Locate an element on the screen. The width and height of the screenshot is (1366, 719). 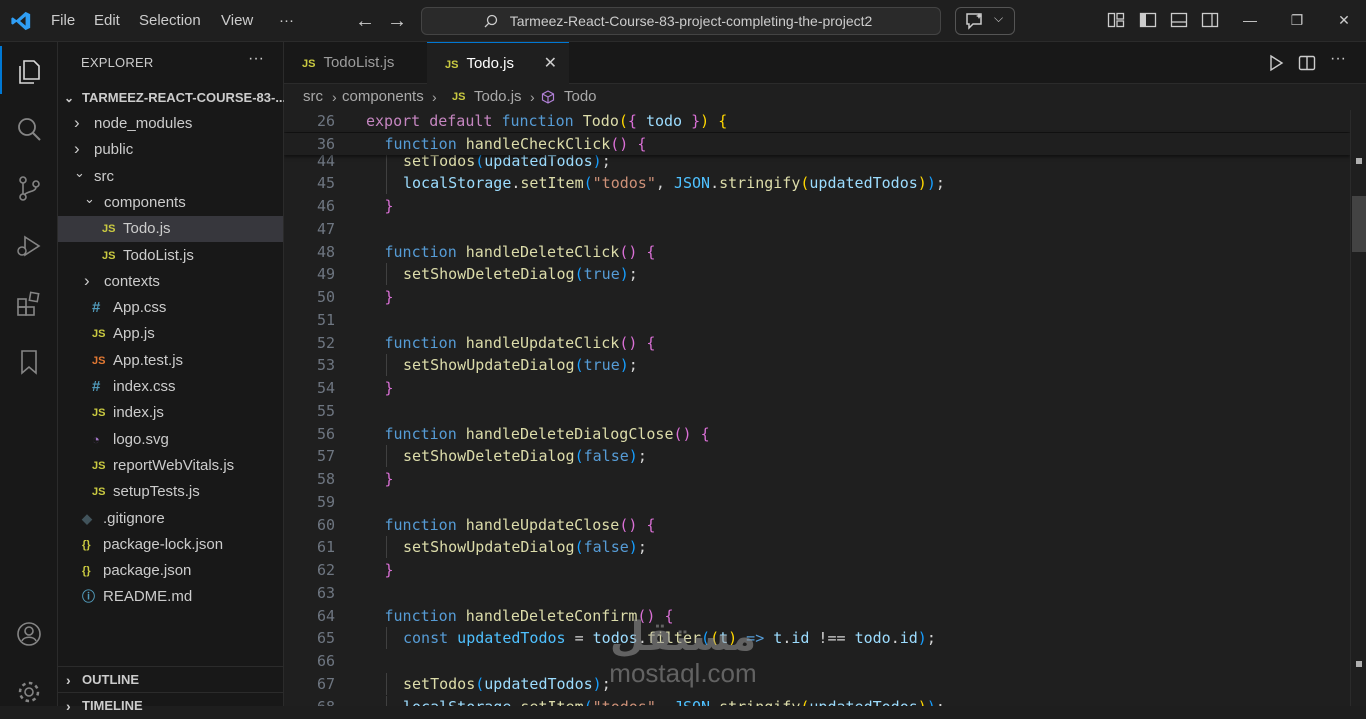
close-window-icon: ✕ is located at coordinates (1344, 20).